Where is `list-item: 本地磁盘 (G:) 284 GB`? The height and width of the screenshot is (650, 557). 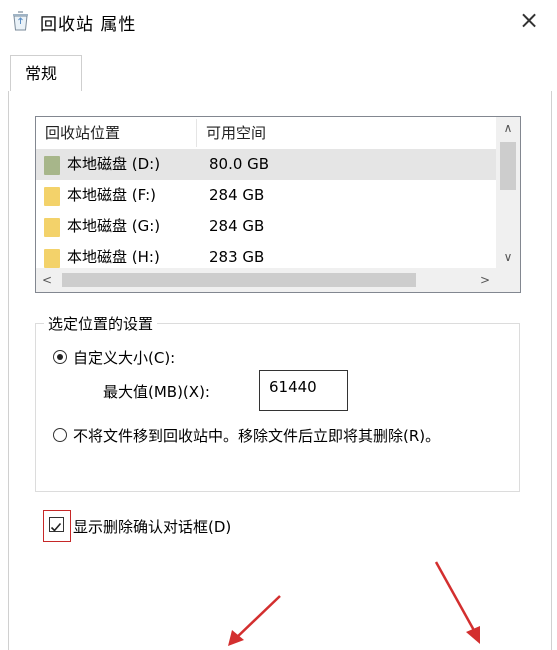 list-item: 本地磁盘 (G:) 284 GB is located at coordinates (266, 226).